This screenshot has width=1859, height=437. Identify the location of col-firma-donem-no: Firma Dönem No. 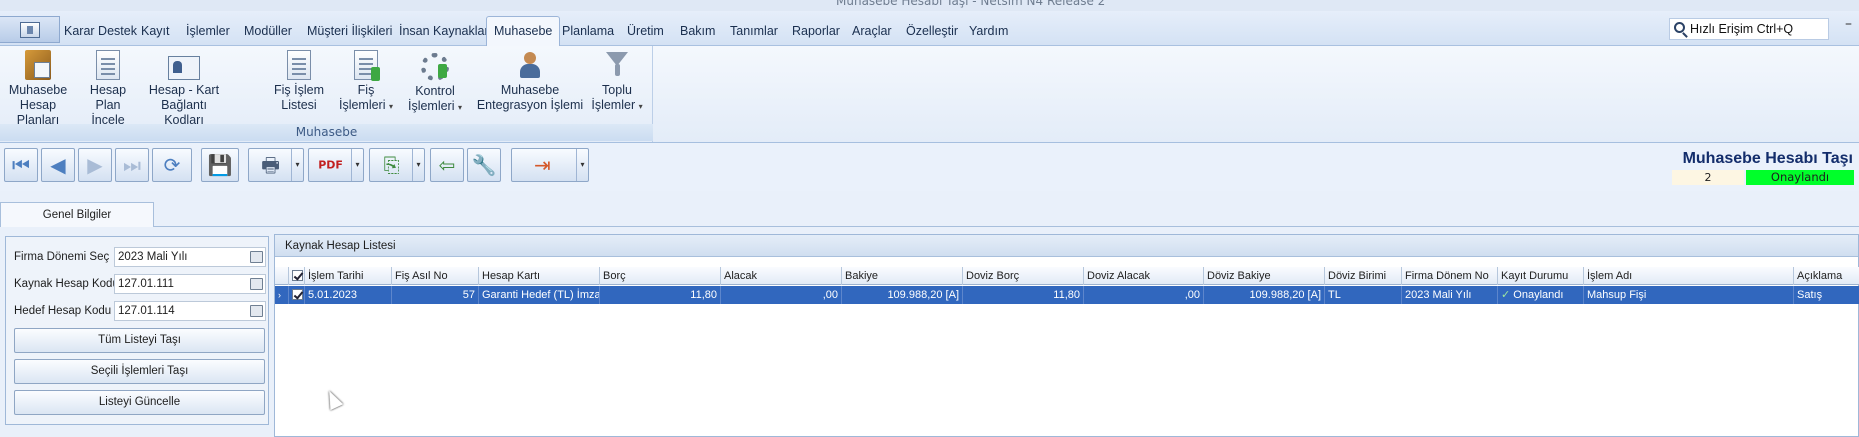
(1450, 276).